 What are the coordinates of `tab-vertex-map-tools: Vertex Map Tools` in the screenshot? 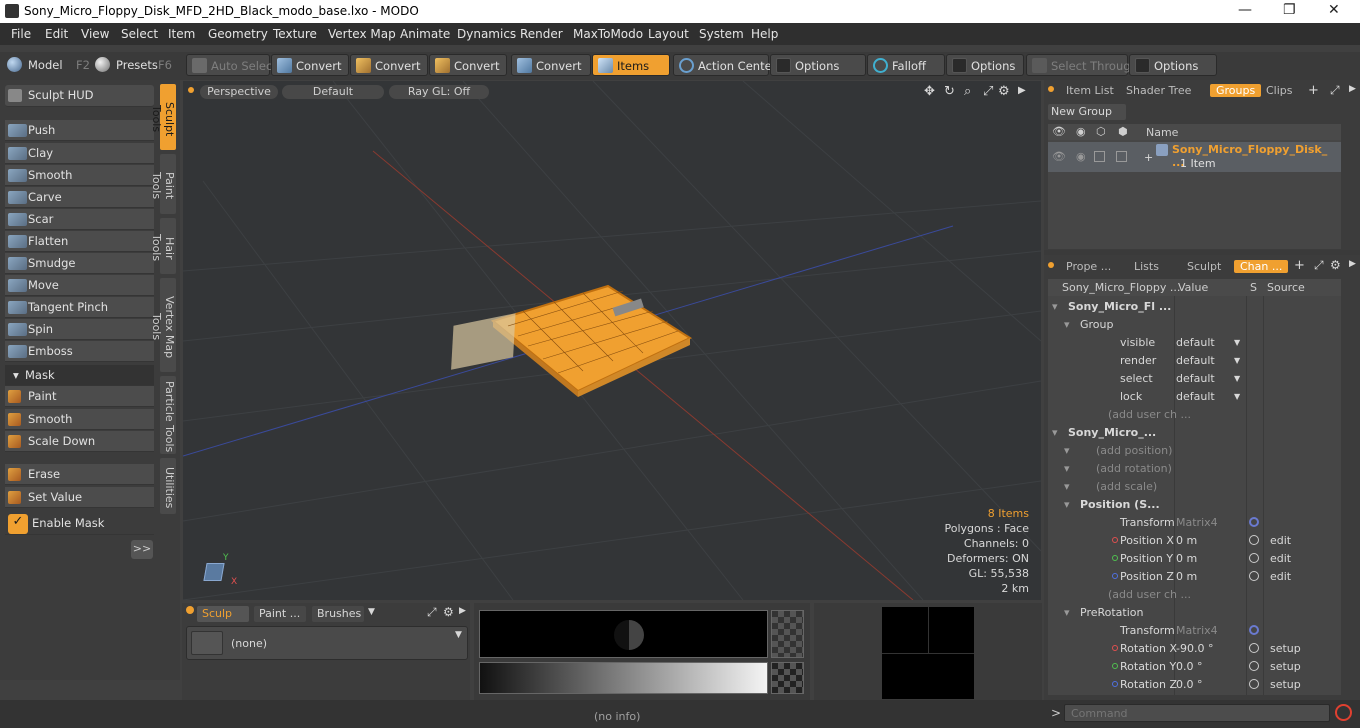 It's located at (163, 325).